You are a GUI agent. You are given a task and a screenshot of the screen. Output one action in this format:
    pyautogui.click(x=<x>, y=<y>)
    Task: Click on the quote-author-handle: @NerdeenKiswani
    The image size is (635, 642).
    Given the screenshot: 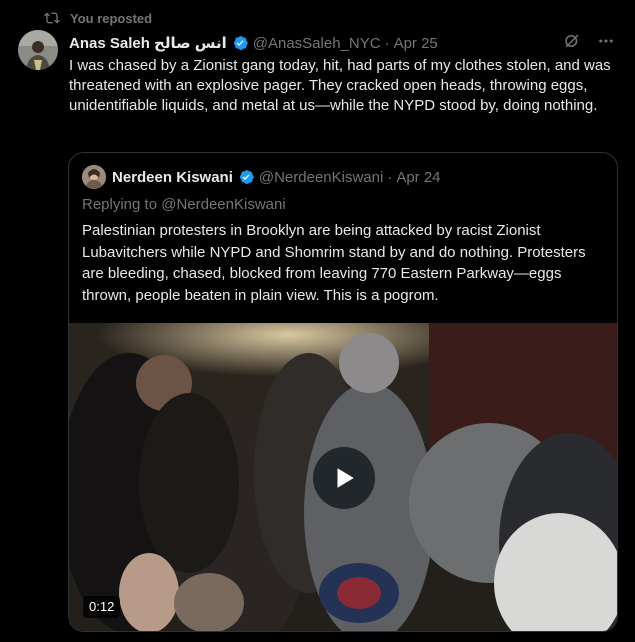 What is the action you would take?
    pyautogui.click(x=321, y=177)
    